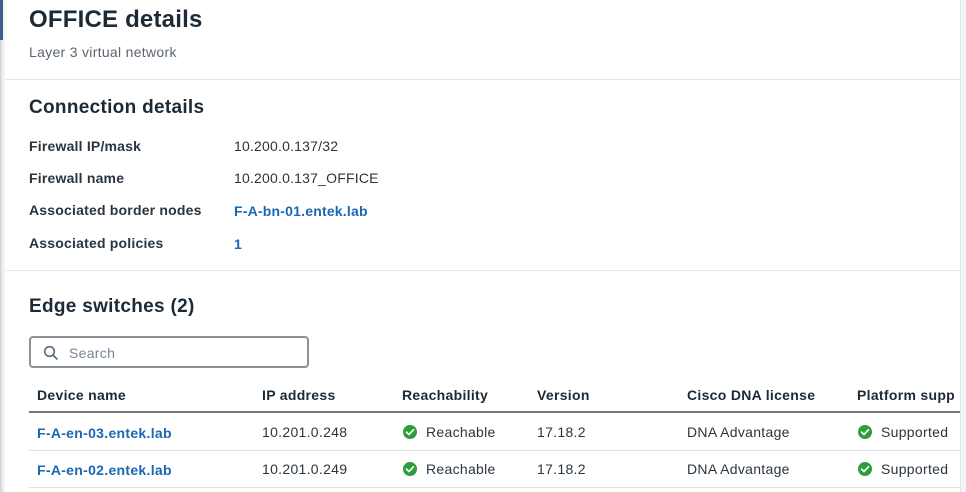  What do you see at coordinates (169, 352) in the screenshot?
I see `search-input: Search` at bounding box center [169, 352].